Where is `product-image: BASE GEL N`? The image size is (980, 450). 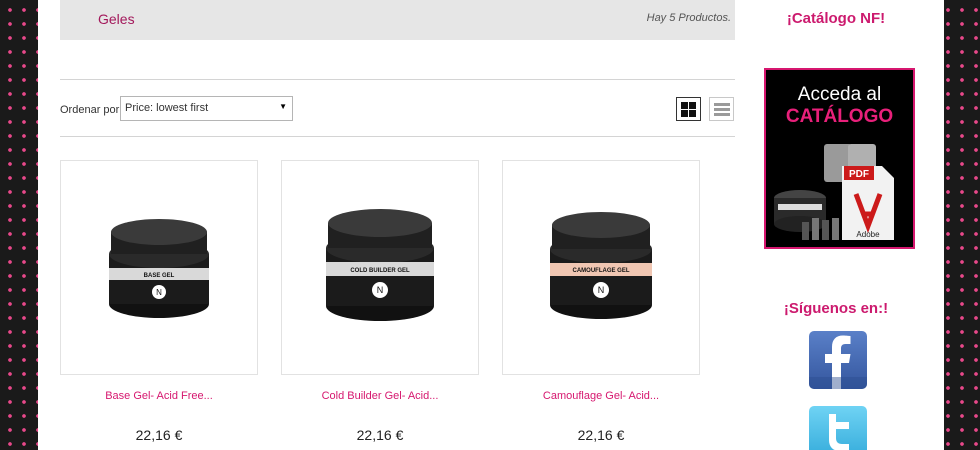 product-image: BASE GEL N is located at coordinates (159, 267).